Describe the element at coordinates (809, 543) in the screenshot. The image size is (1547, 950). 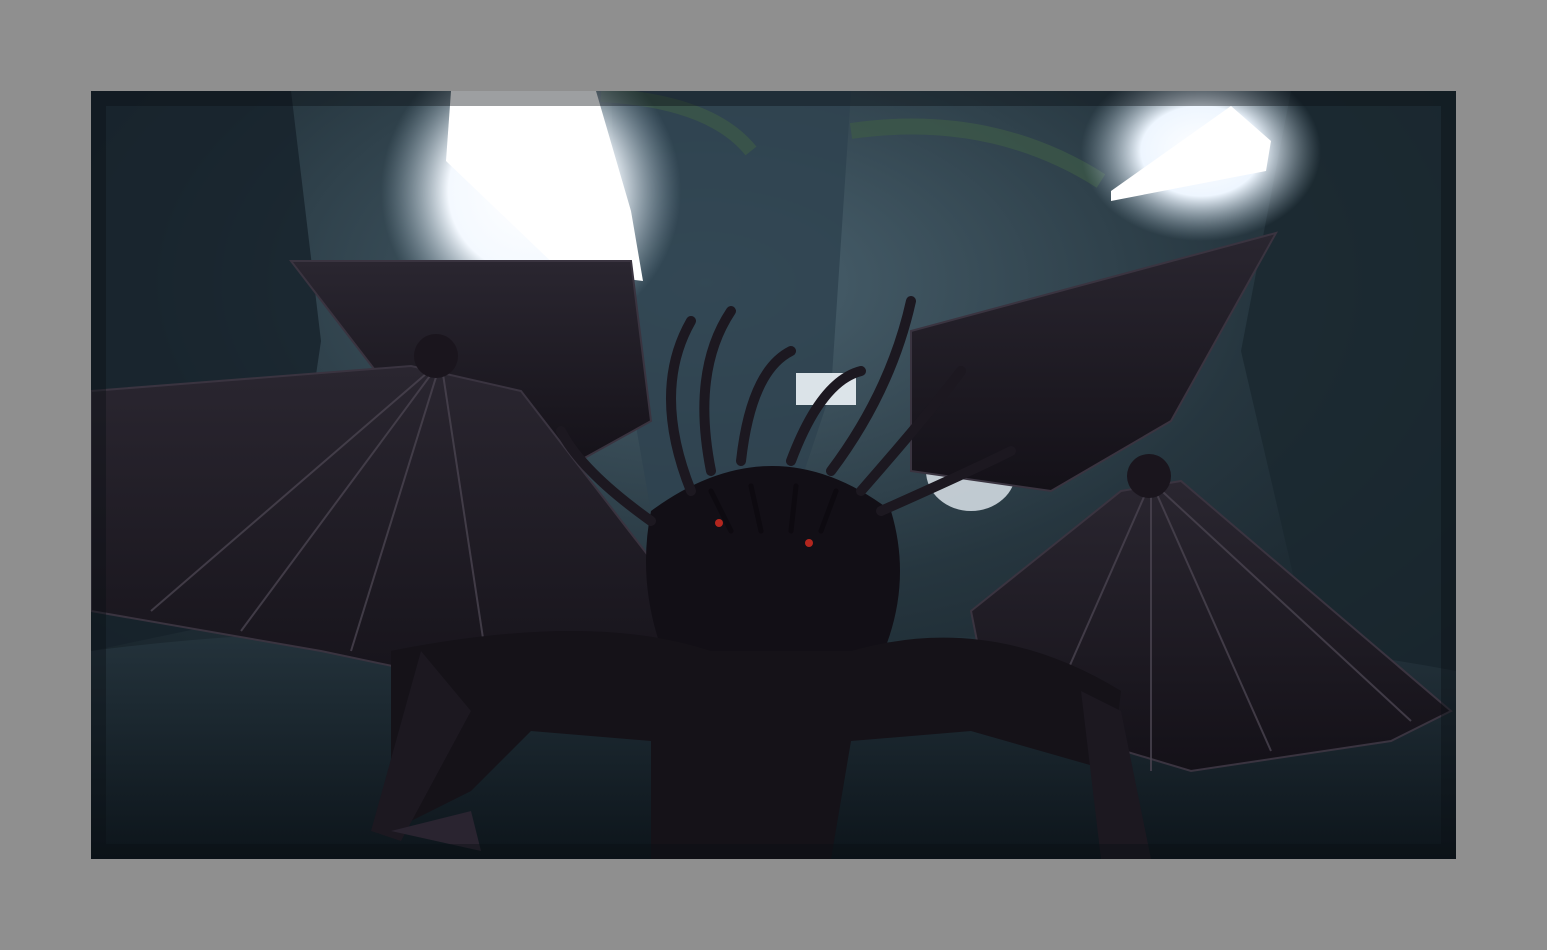
I see `dragon-eye-right` at that location.